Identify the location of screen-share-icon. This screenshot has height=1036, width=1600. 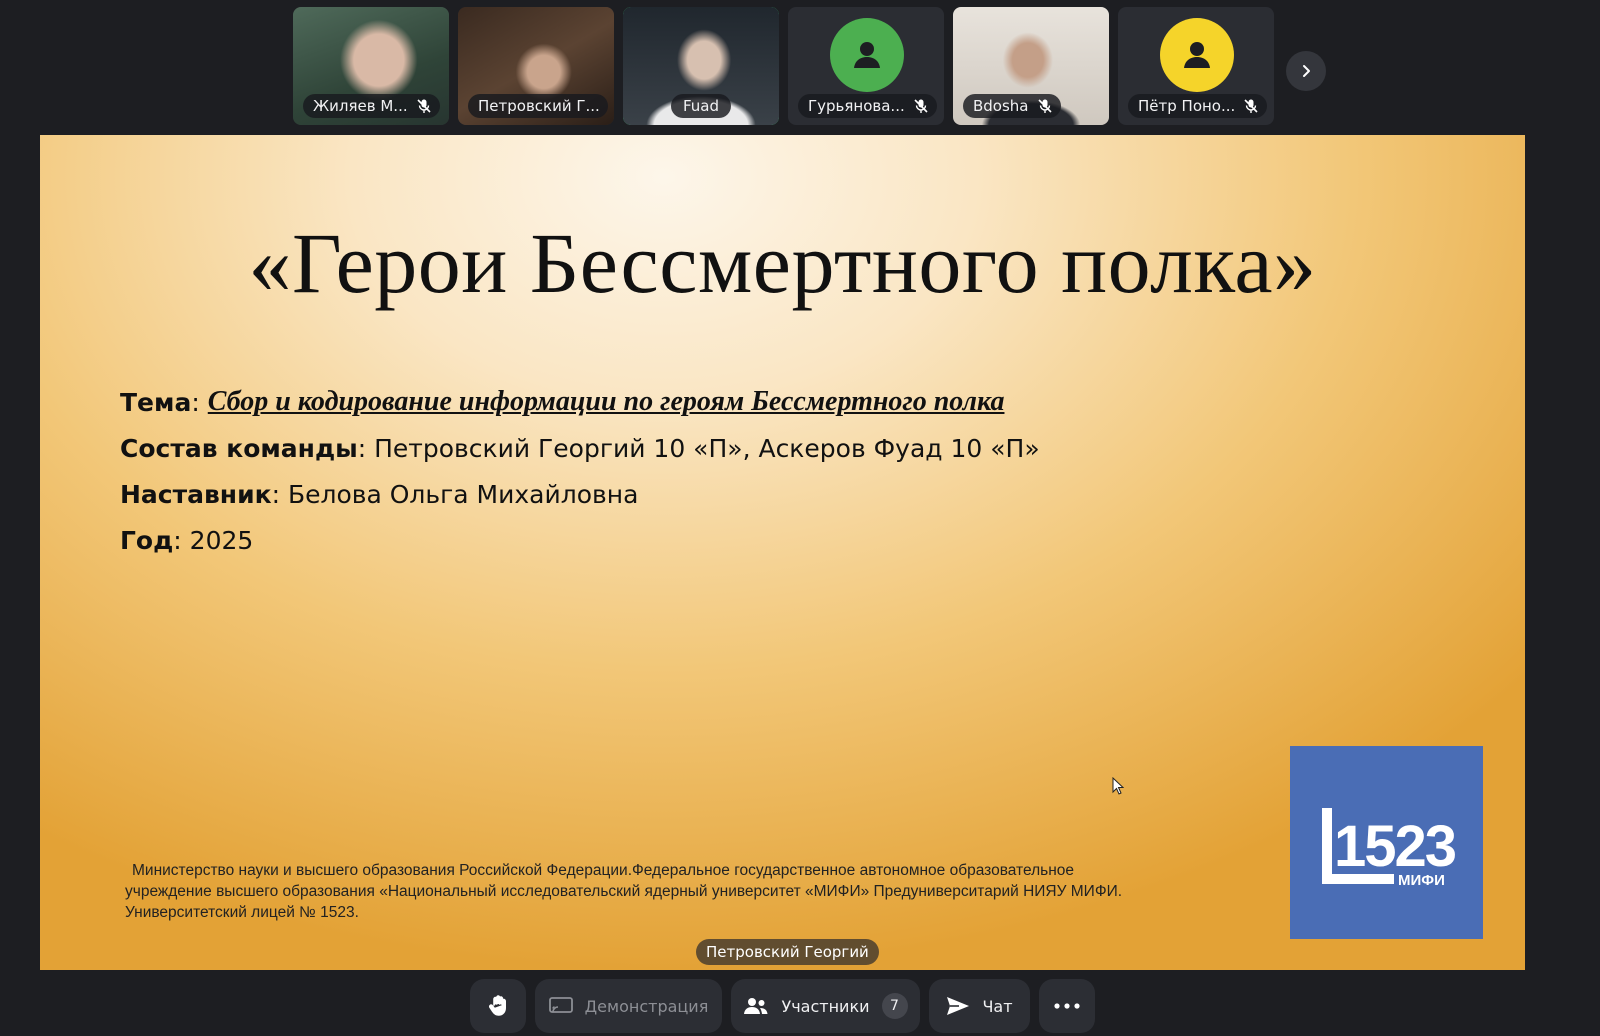
(560, 1005).